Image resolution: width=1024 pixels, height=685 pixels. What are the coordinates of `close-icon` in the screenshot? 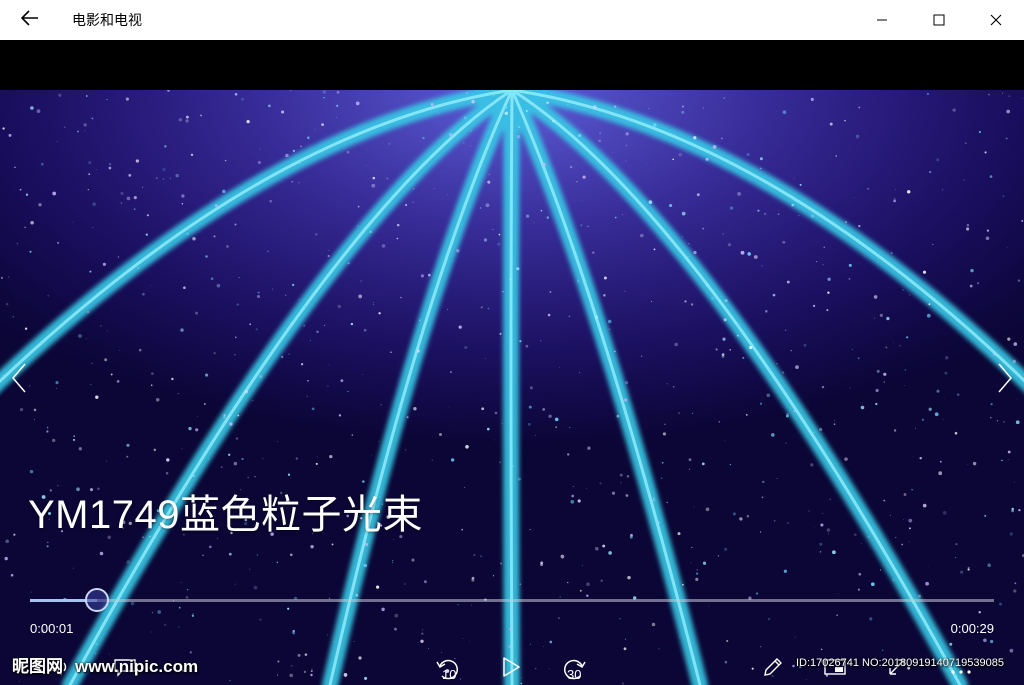 It's located at (996, 20).